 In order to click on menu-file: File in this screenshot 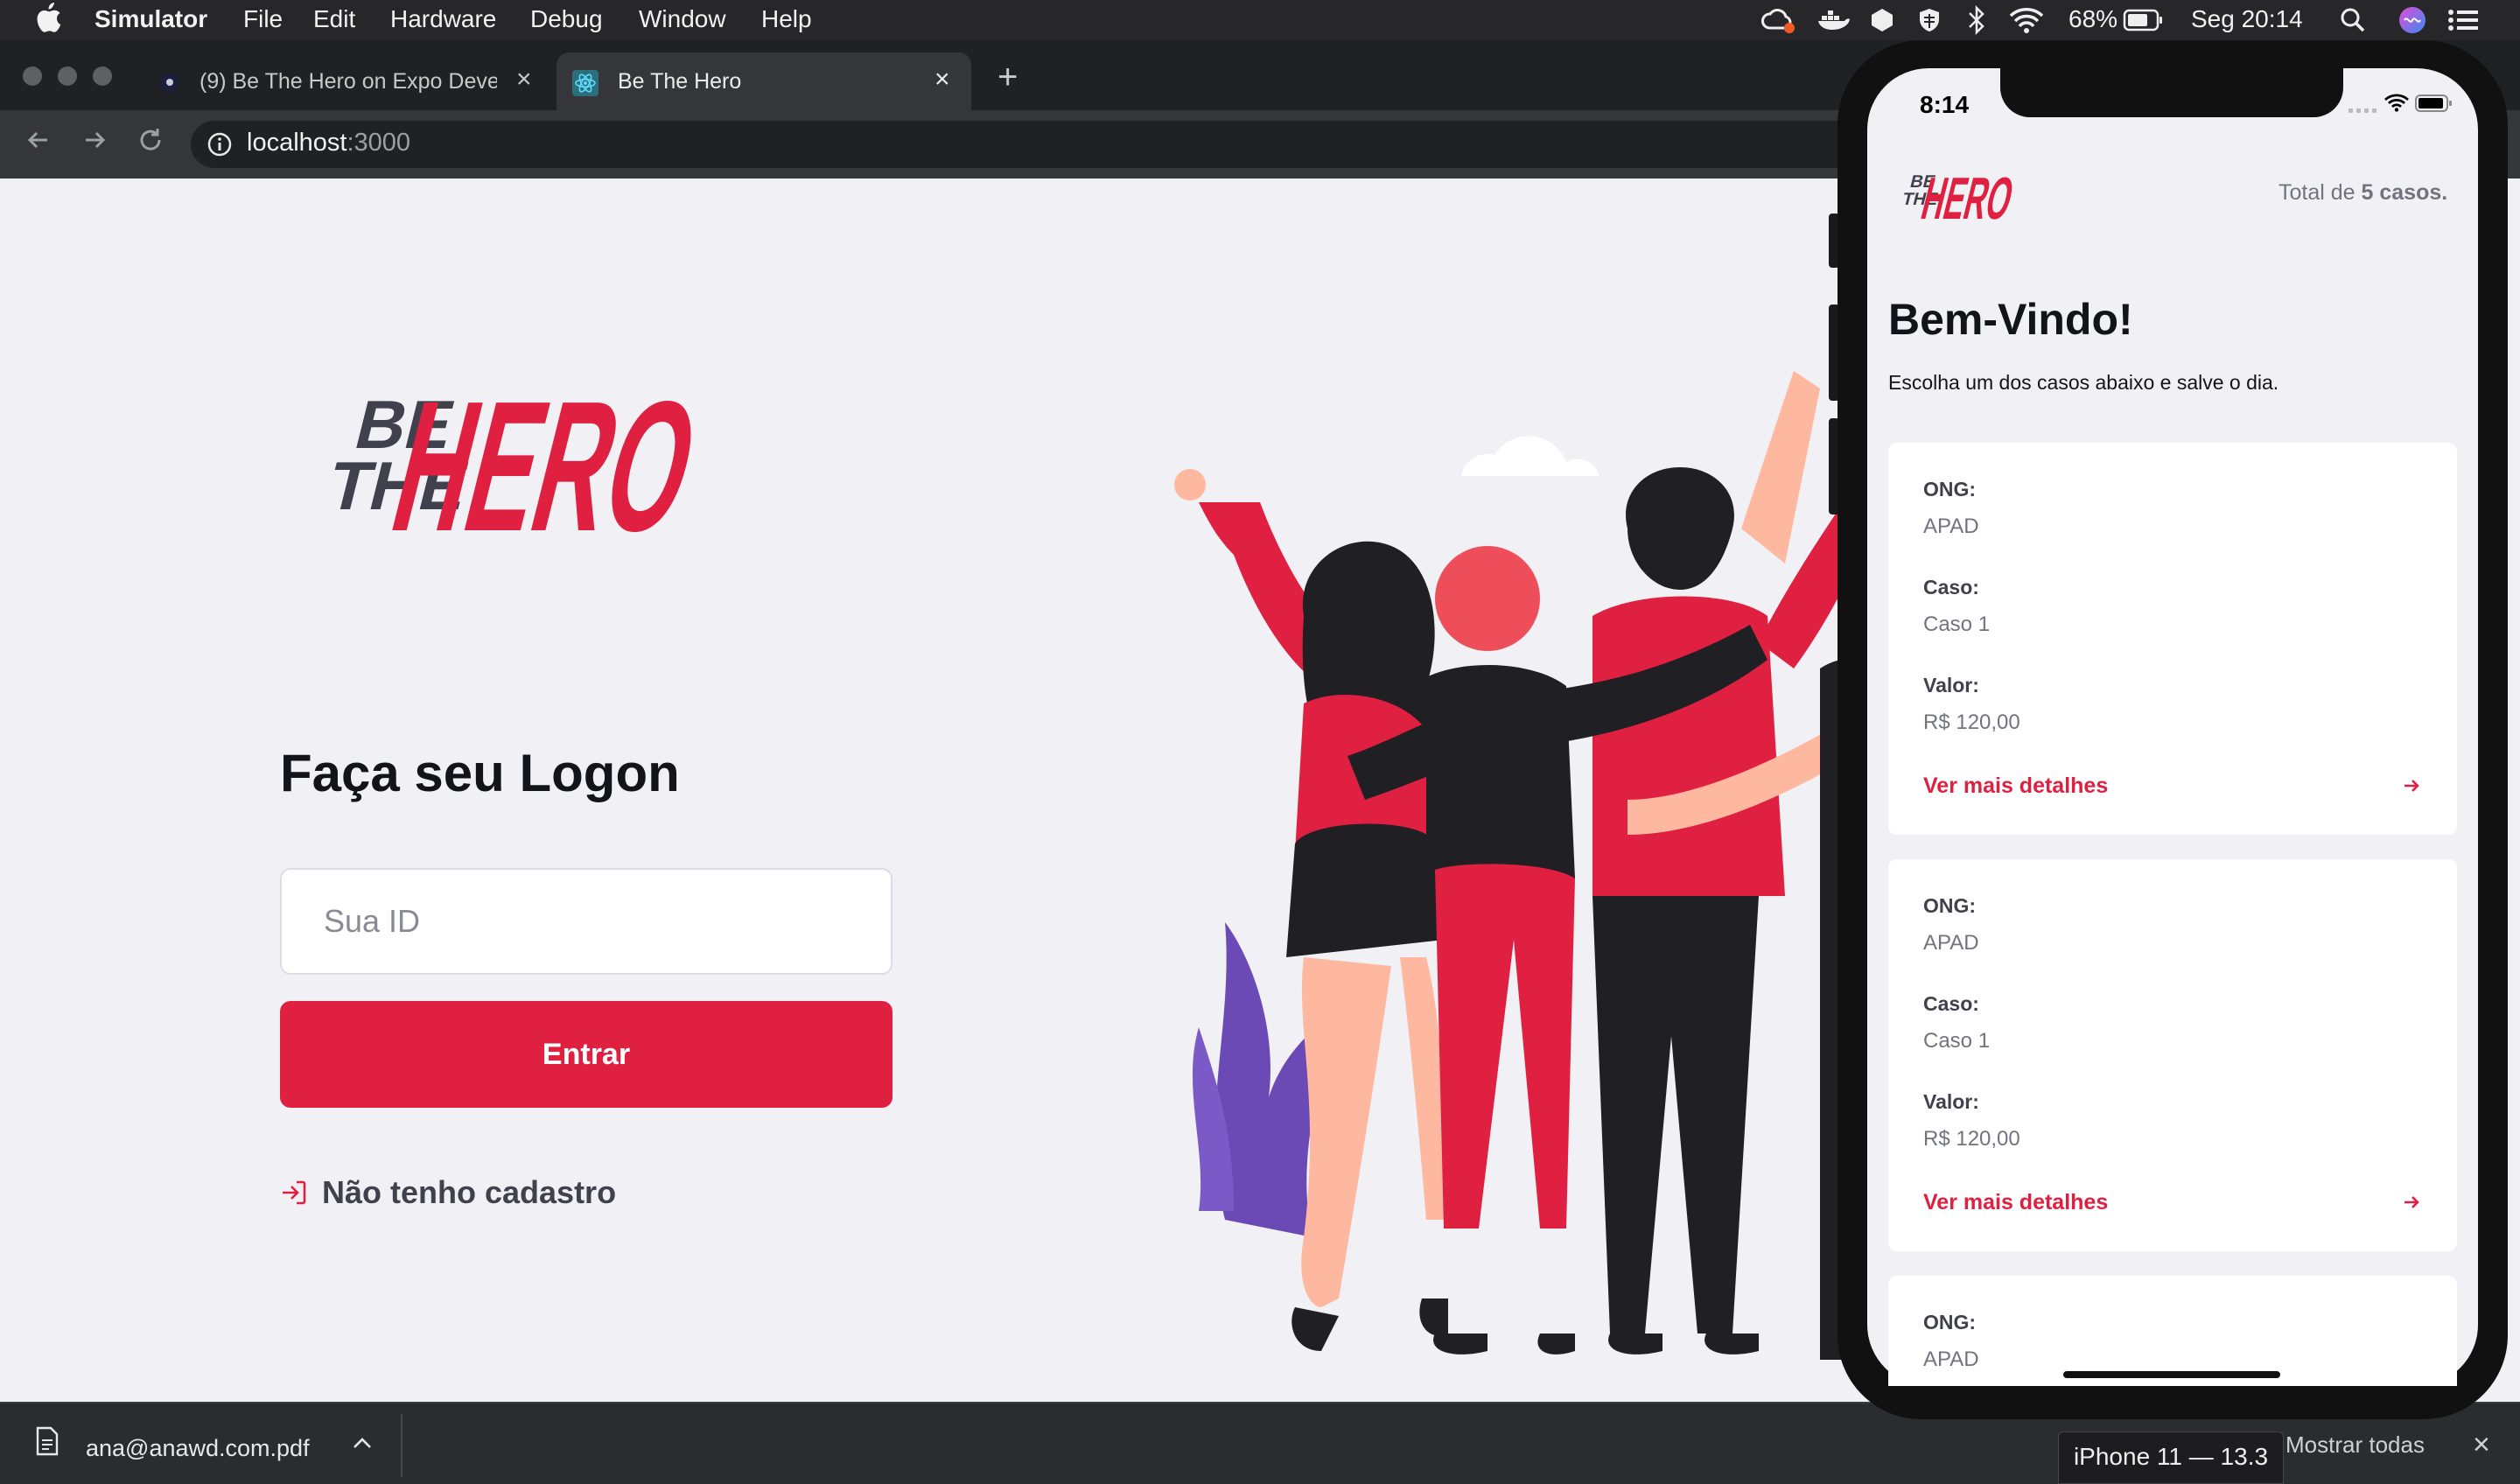, I will do `click(263, 19)`.